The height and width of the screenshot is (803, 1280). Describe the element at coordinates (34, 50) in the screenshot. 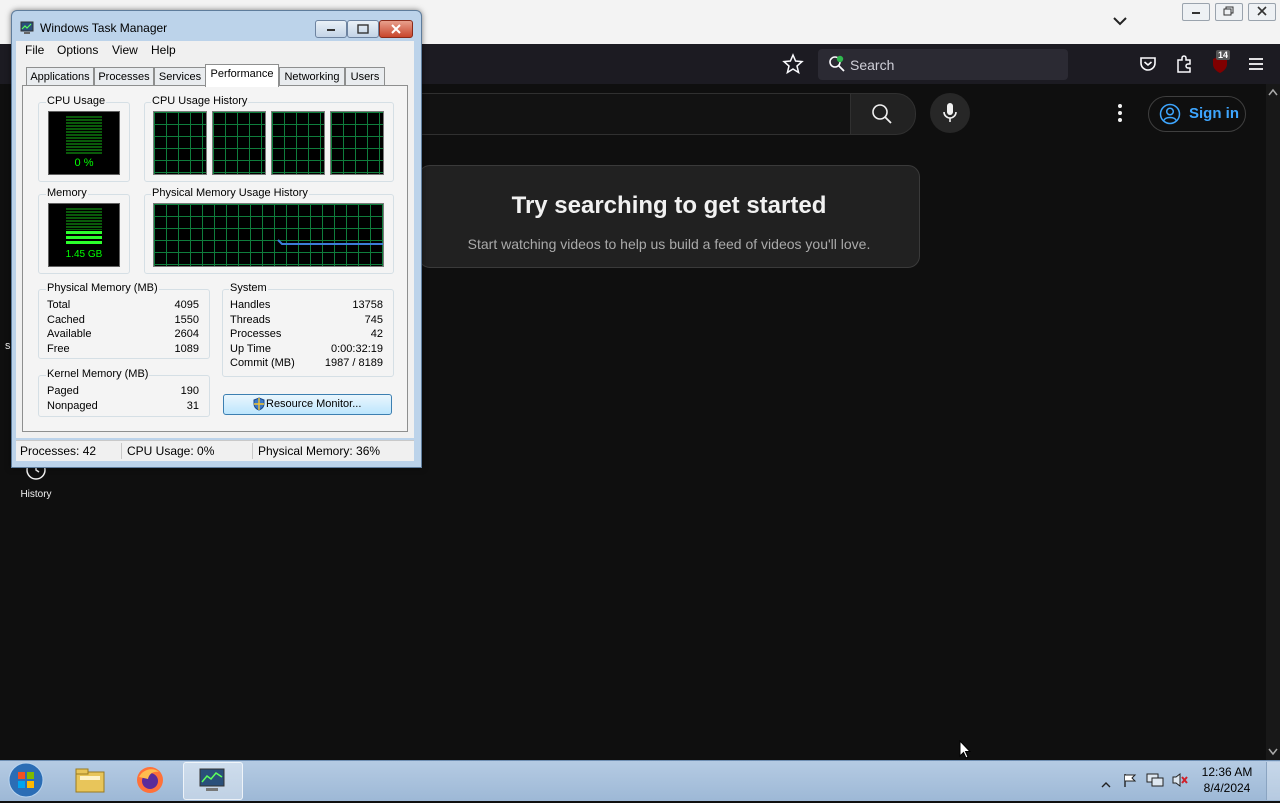

I see `menu-file: File` at that location.